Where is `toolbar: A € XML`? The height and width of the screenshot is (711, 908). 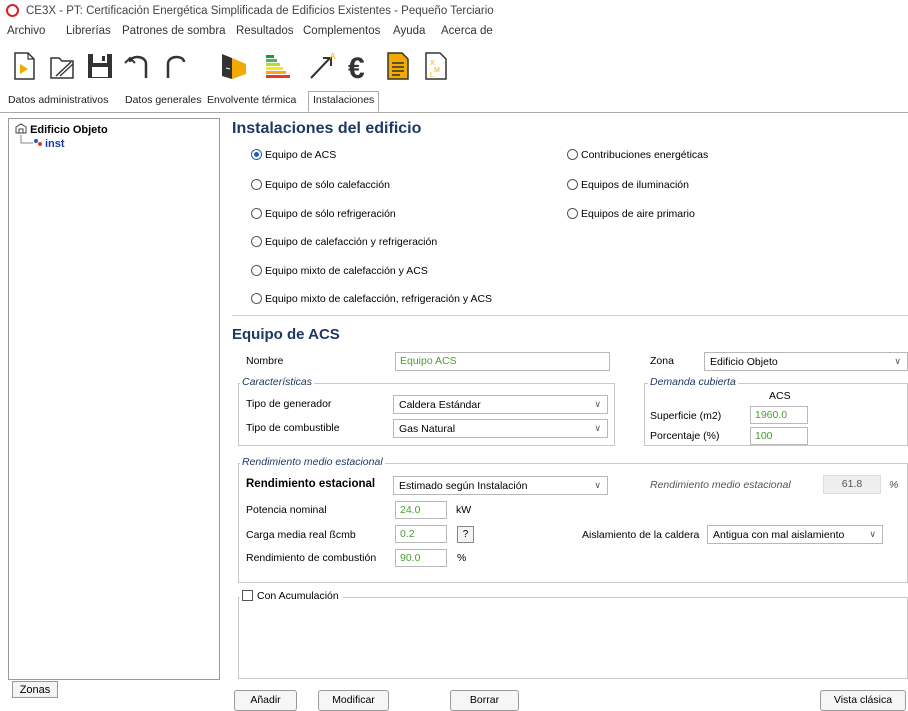
toolbar: A € XML is located at coordinates (454, 66).